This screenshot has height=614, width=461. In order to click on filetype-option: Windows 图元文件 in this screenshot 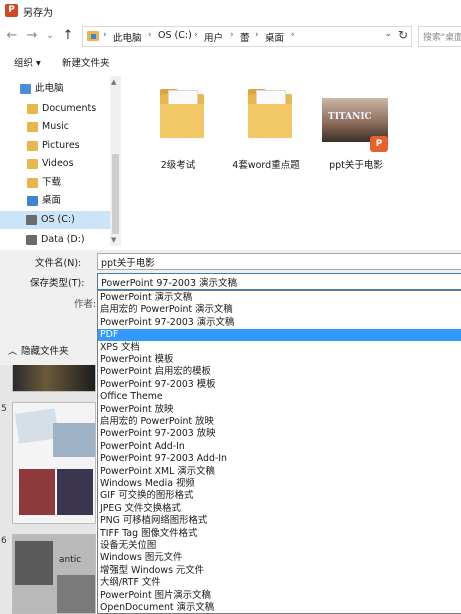, I will do `click(279, 558)`.